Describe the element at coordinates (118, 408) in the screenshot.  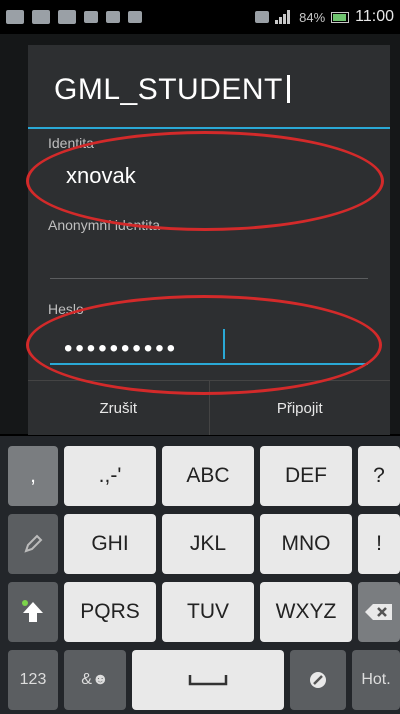
I see `cancel-button: Zrušit` at that location.